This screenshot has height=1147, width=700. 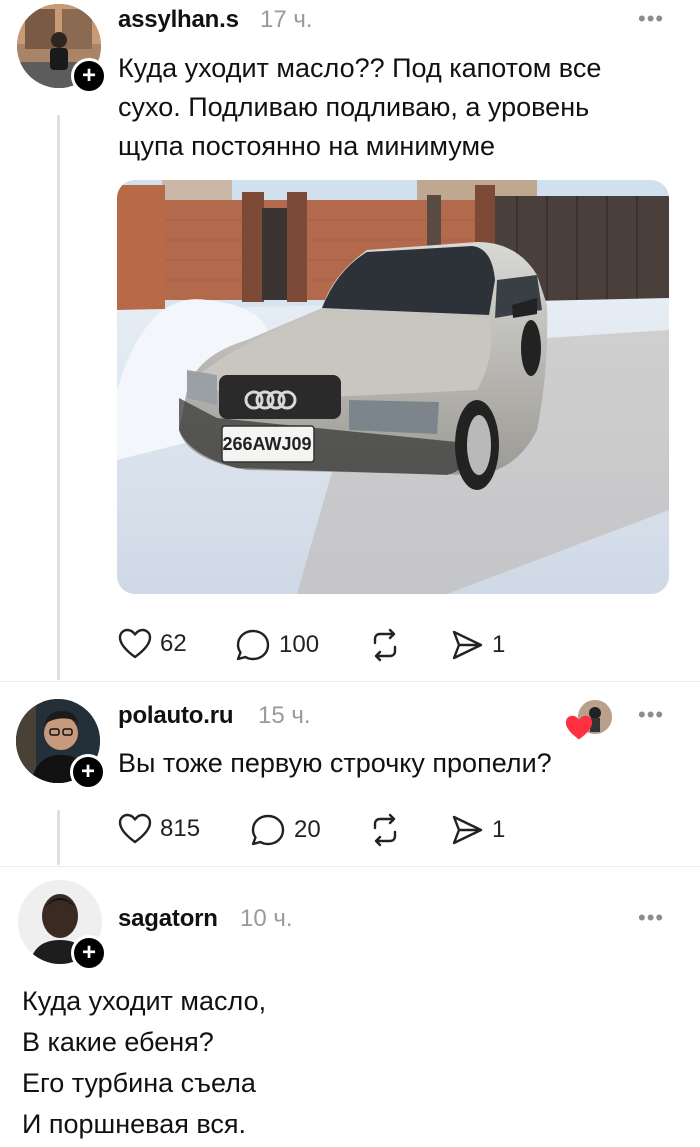 What do you see at coordinates (176, 716) in the screenshot?
I see `post-username: polauto.ru` at bounding box center [176, 716].